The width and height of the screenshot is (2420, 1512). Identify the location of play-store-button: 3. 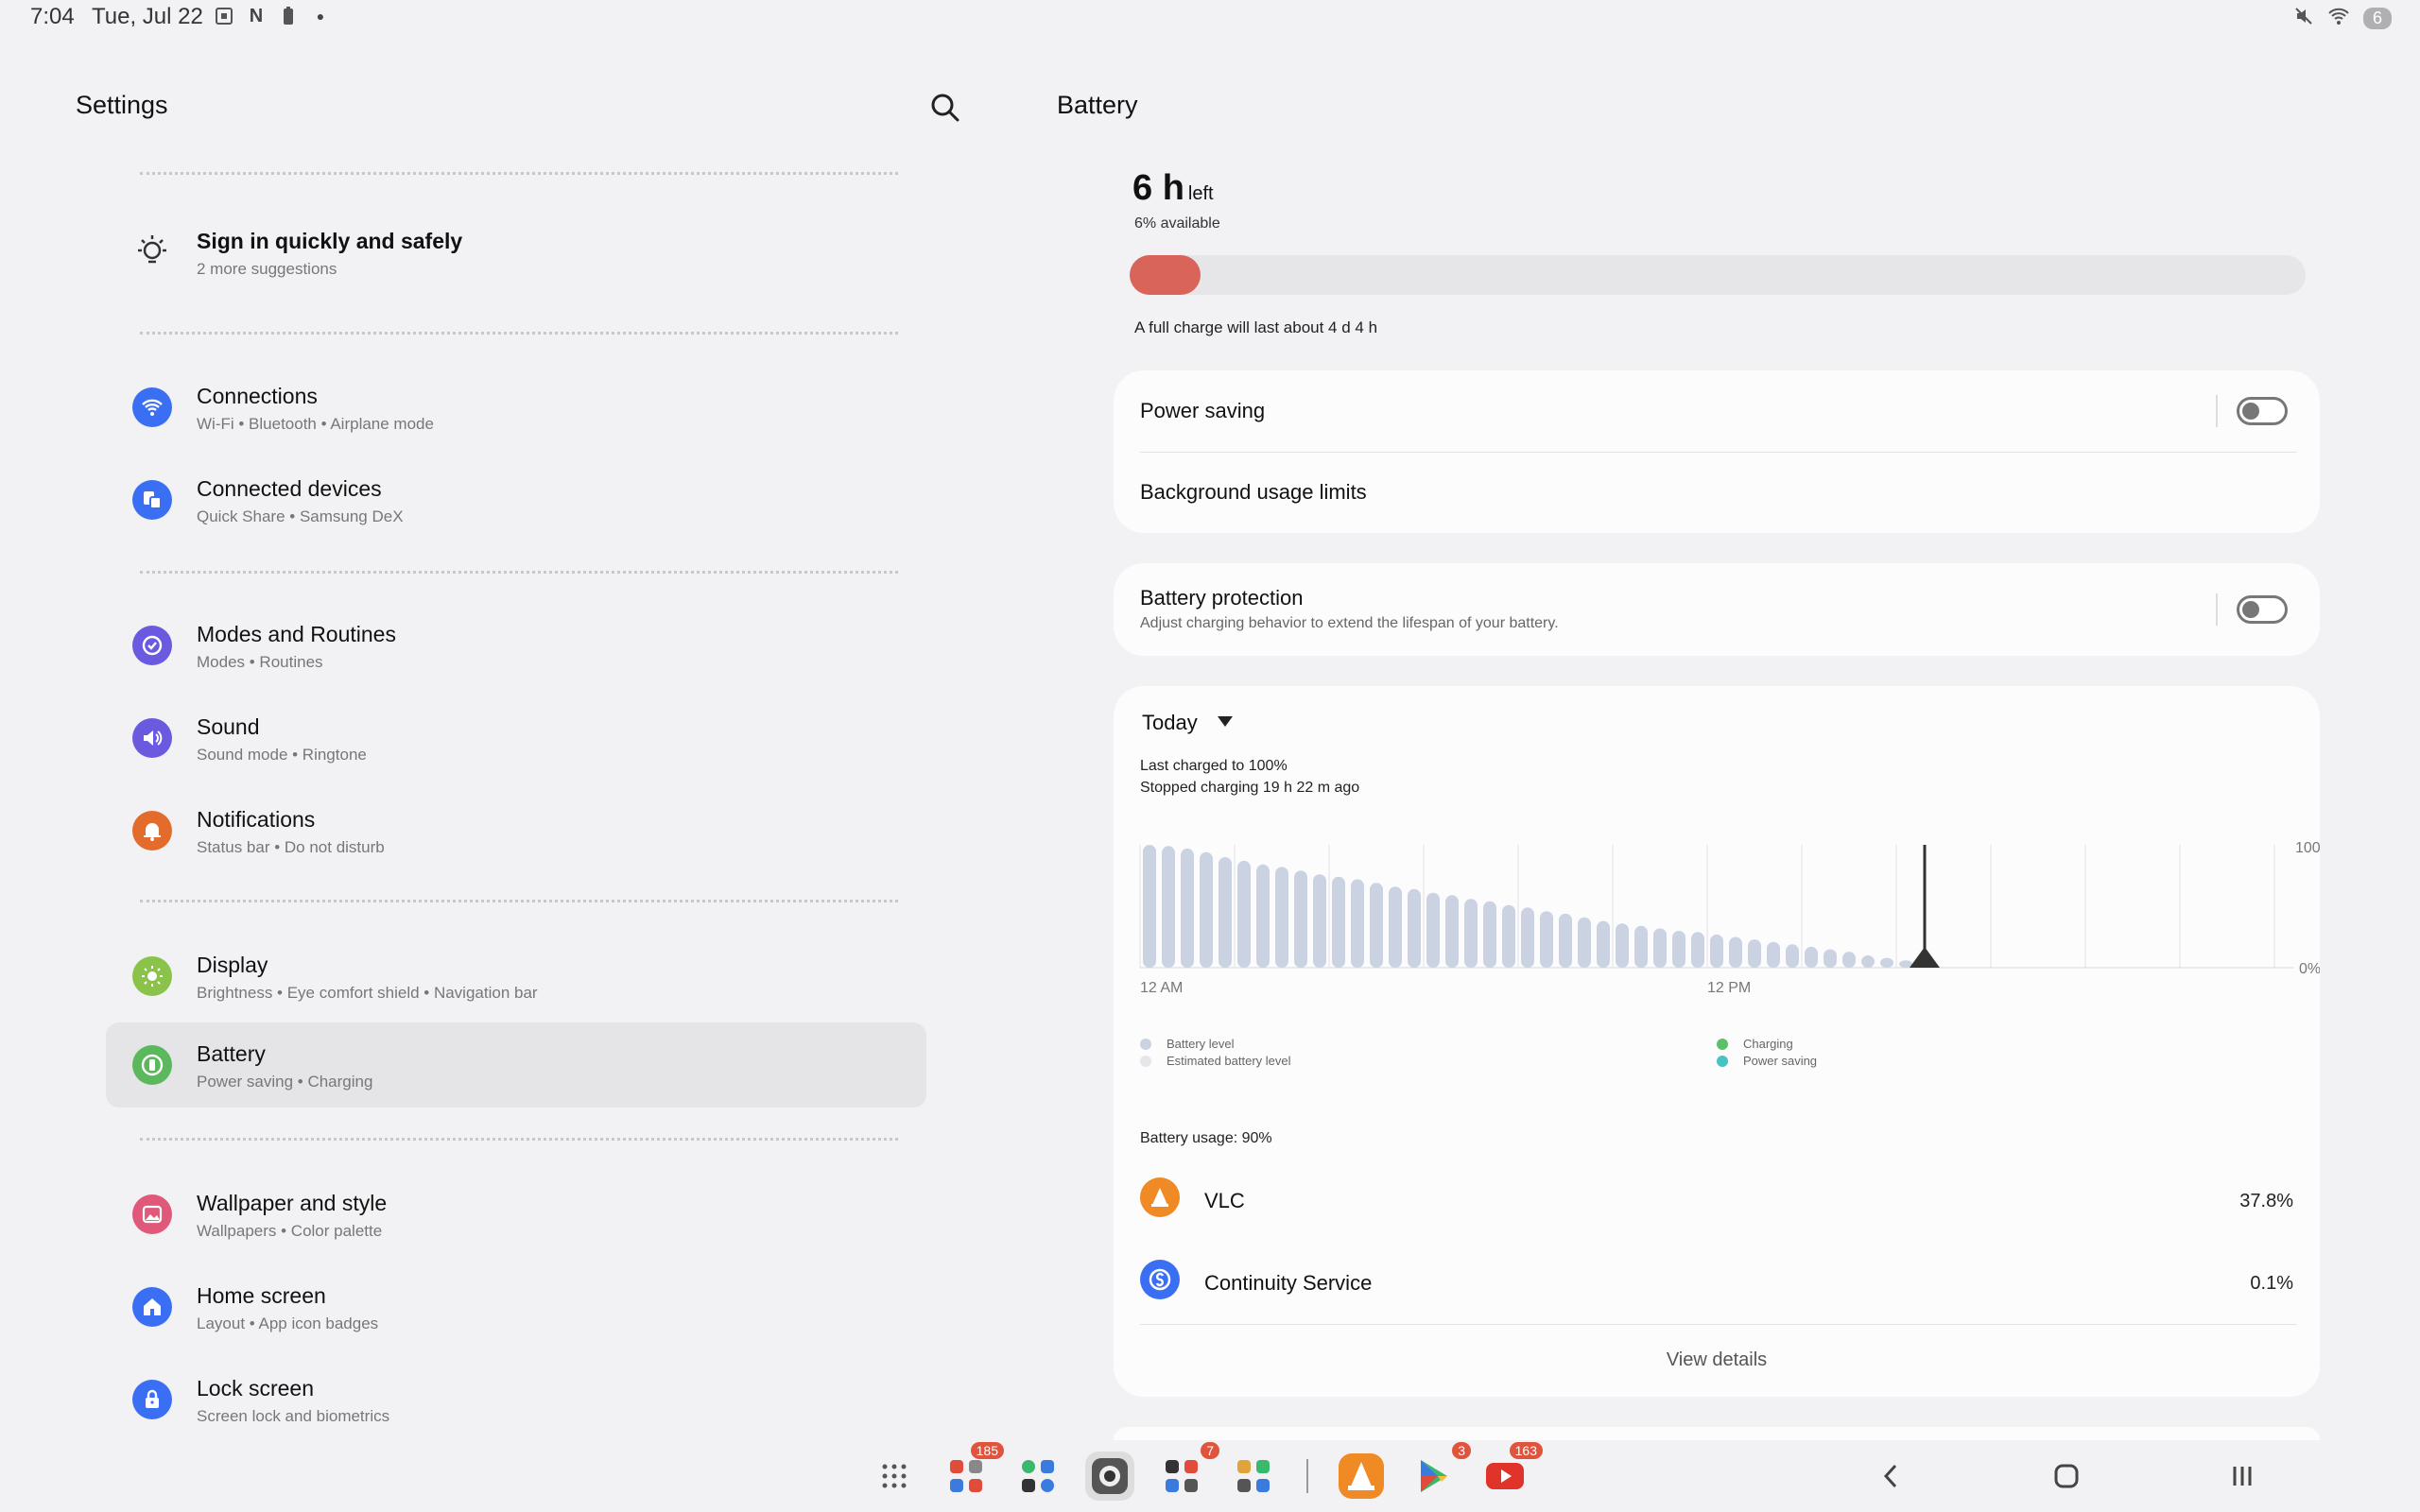
(1440, 1471).